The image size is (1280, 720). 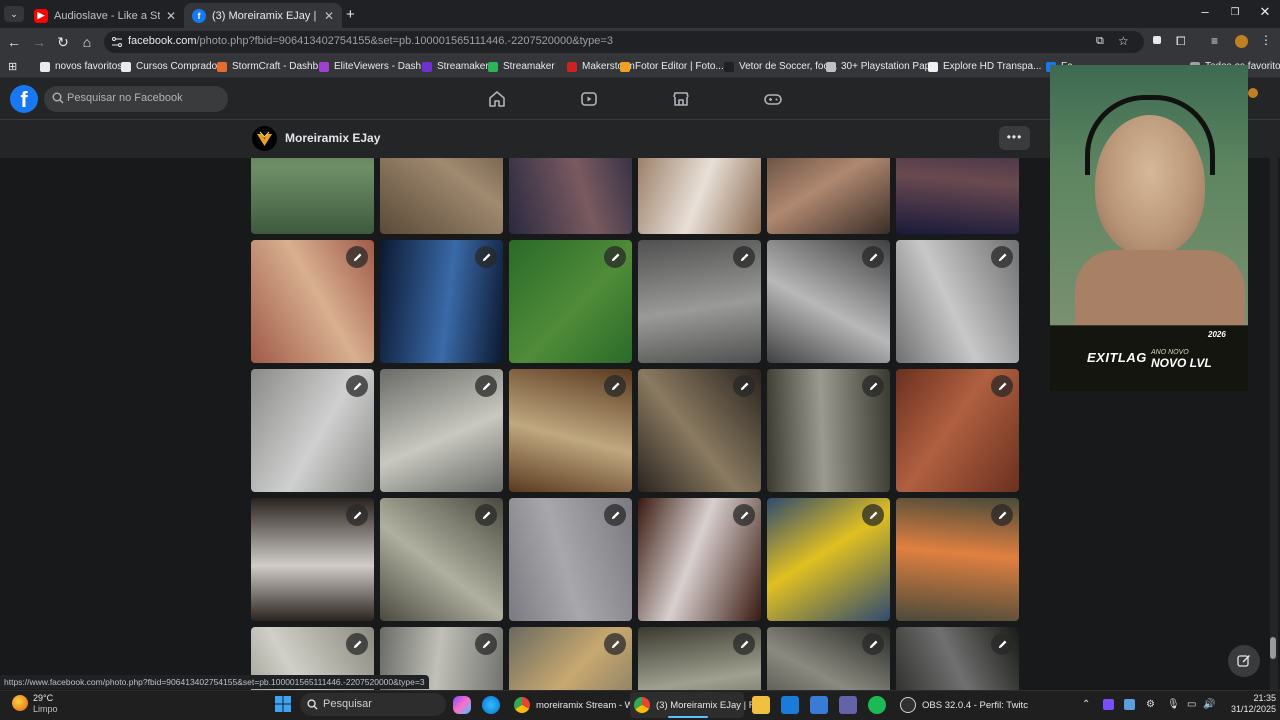 I want to click on tab-audioslave: ▶ Audioslave - Like a Stone (Offici ✕, so click(x=105, y=15).